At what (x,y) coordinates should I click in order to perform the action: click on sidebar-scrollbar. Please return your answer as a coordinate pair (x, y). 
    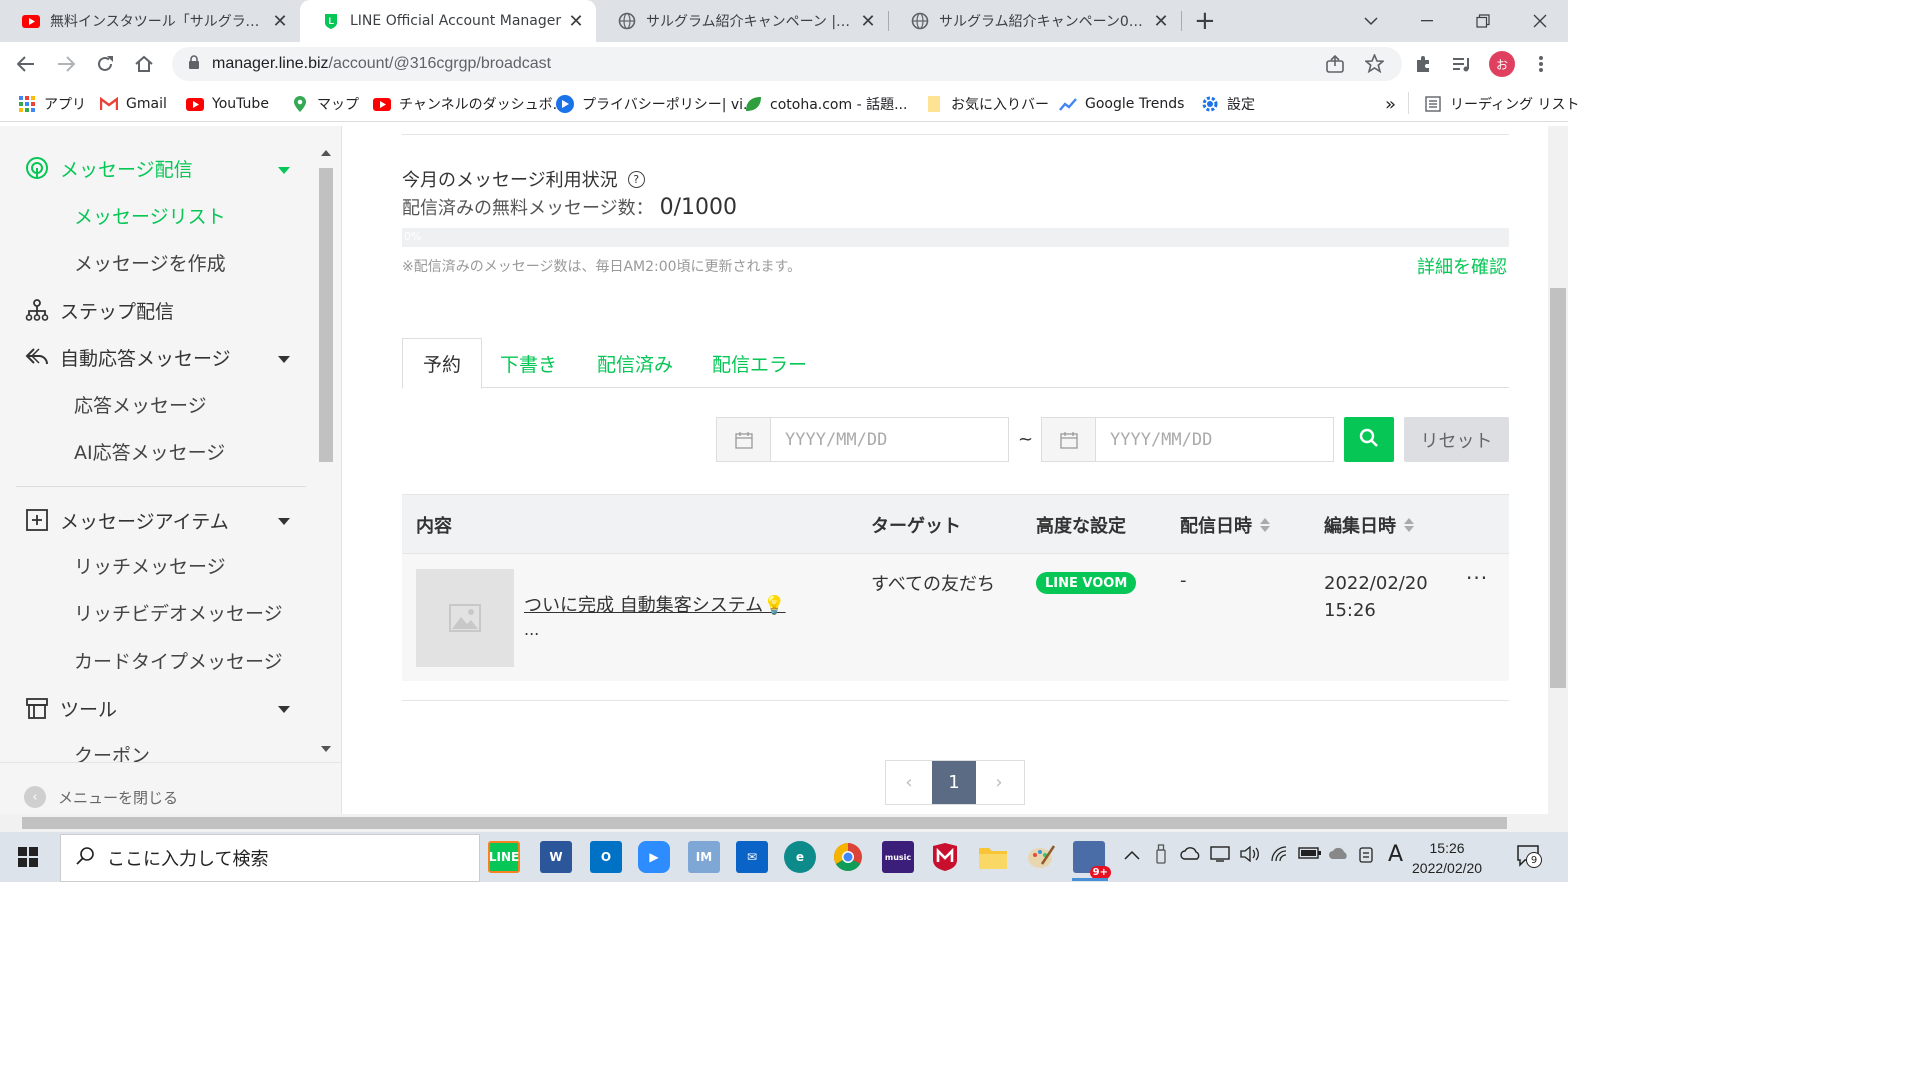
    Looking at the image, I should click on (326, 454).